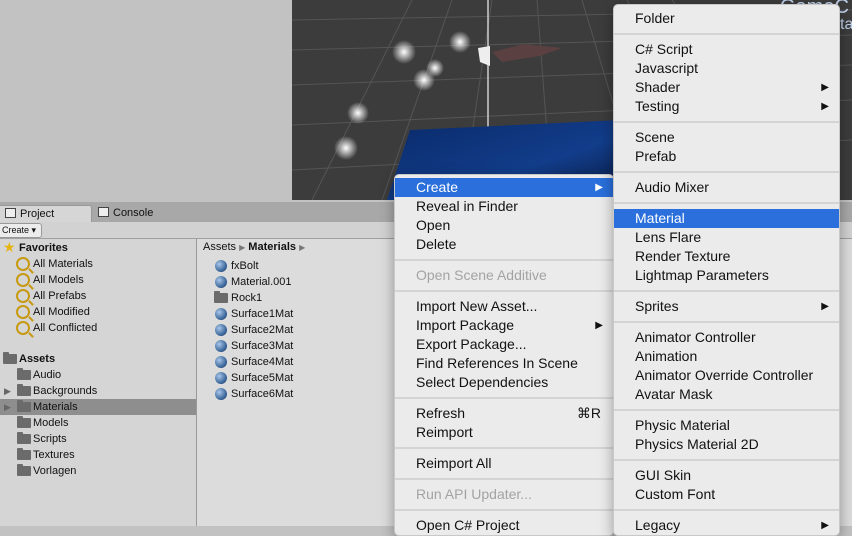 This screenshot has width=852, height=536. I want to click on menu-item-label: Refresh, so click(441, 413).